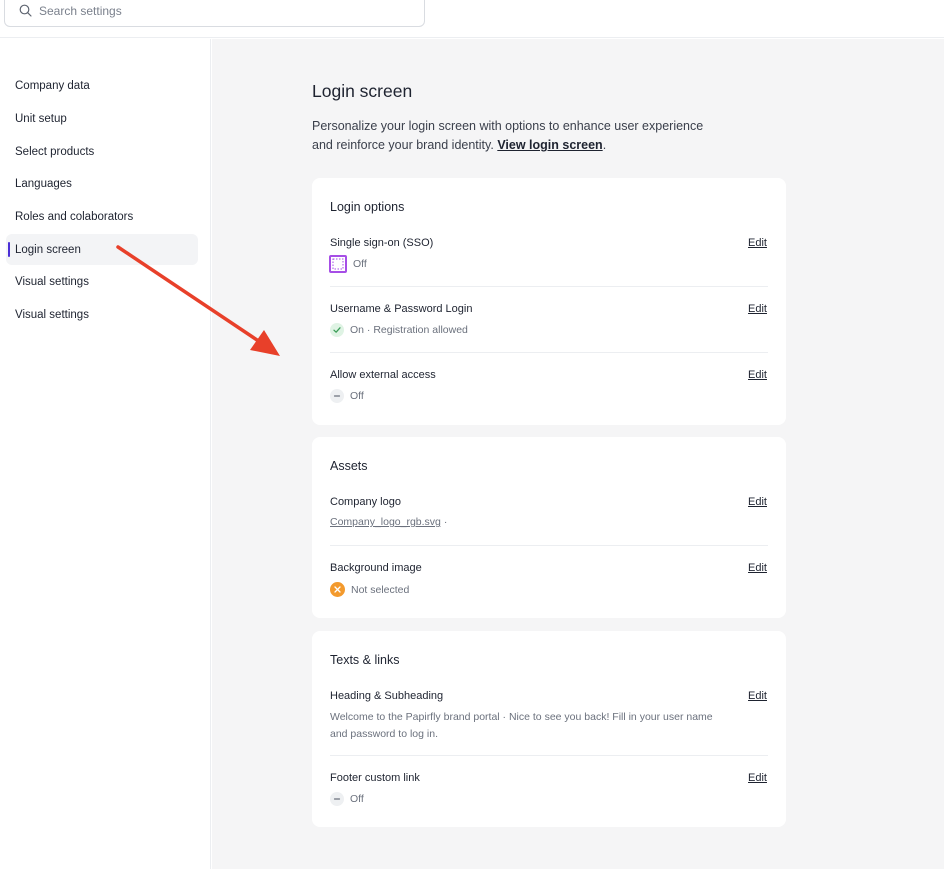  Describe the element at coordinates (337, 330) in the screenshot. I see `check-icon` at that location.